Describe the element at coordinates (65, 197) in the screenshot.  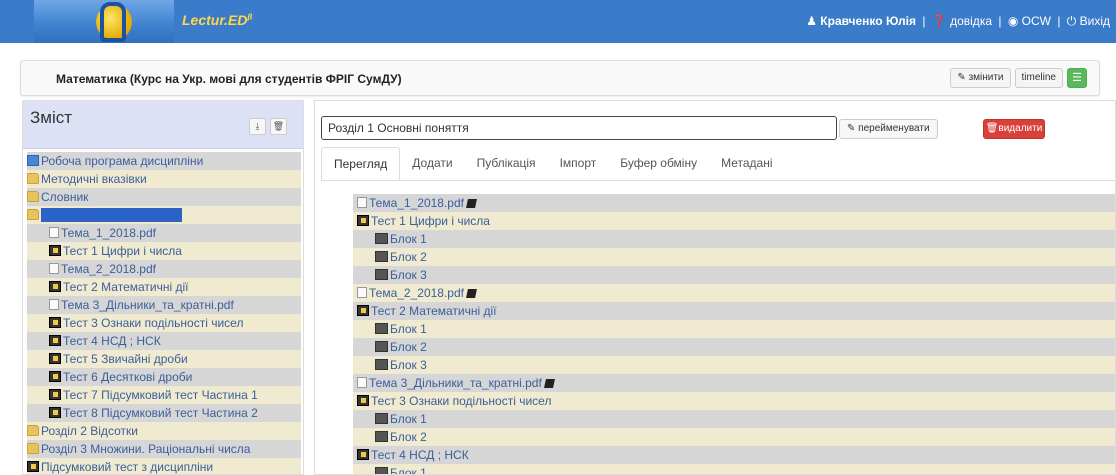
I see `sidebar-item-label: Словник` at that location.